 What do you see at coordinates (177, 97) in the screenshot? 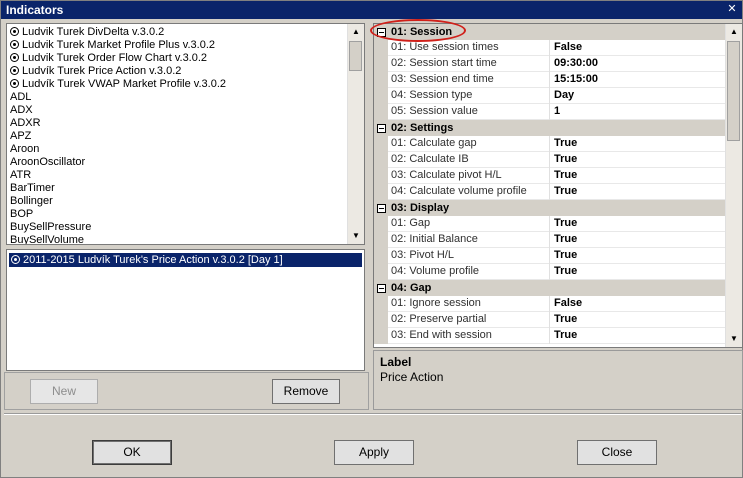
I see `list-item: ADL` at bounding box center [177, 97].